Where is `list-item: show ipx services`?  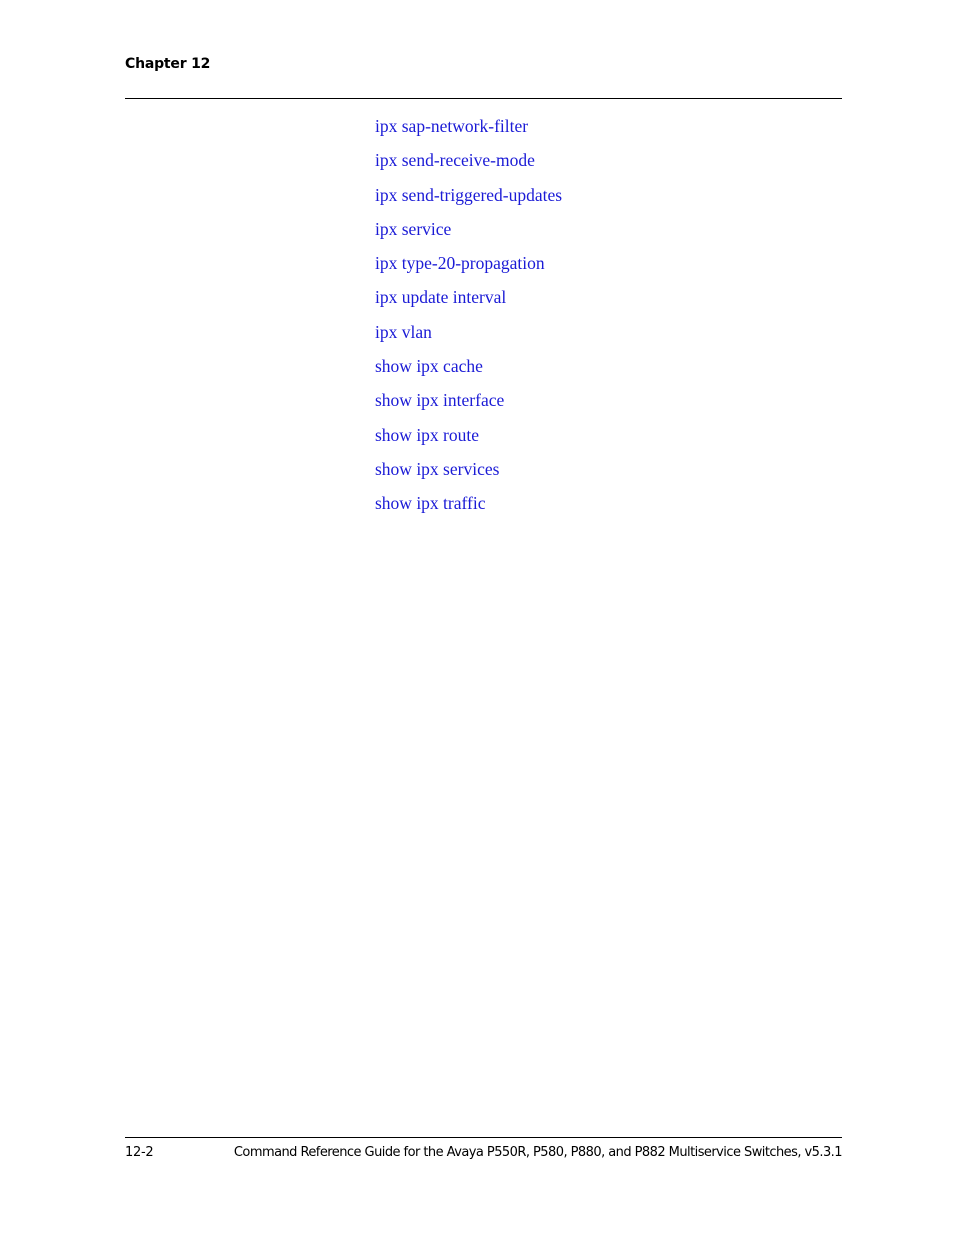 list-item: show ipx services is located at coordinates (468, 474).